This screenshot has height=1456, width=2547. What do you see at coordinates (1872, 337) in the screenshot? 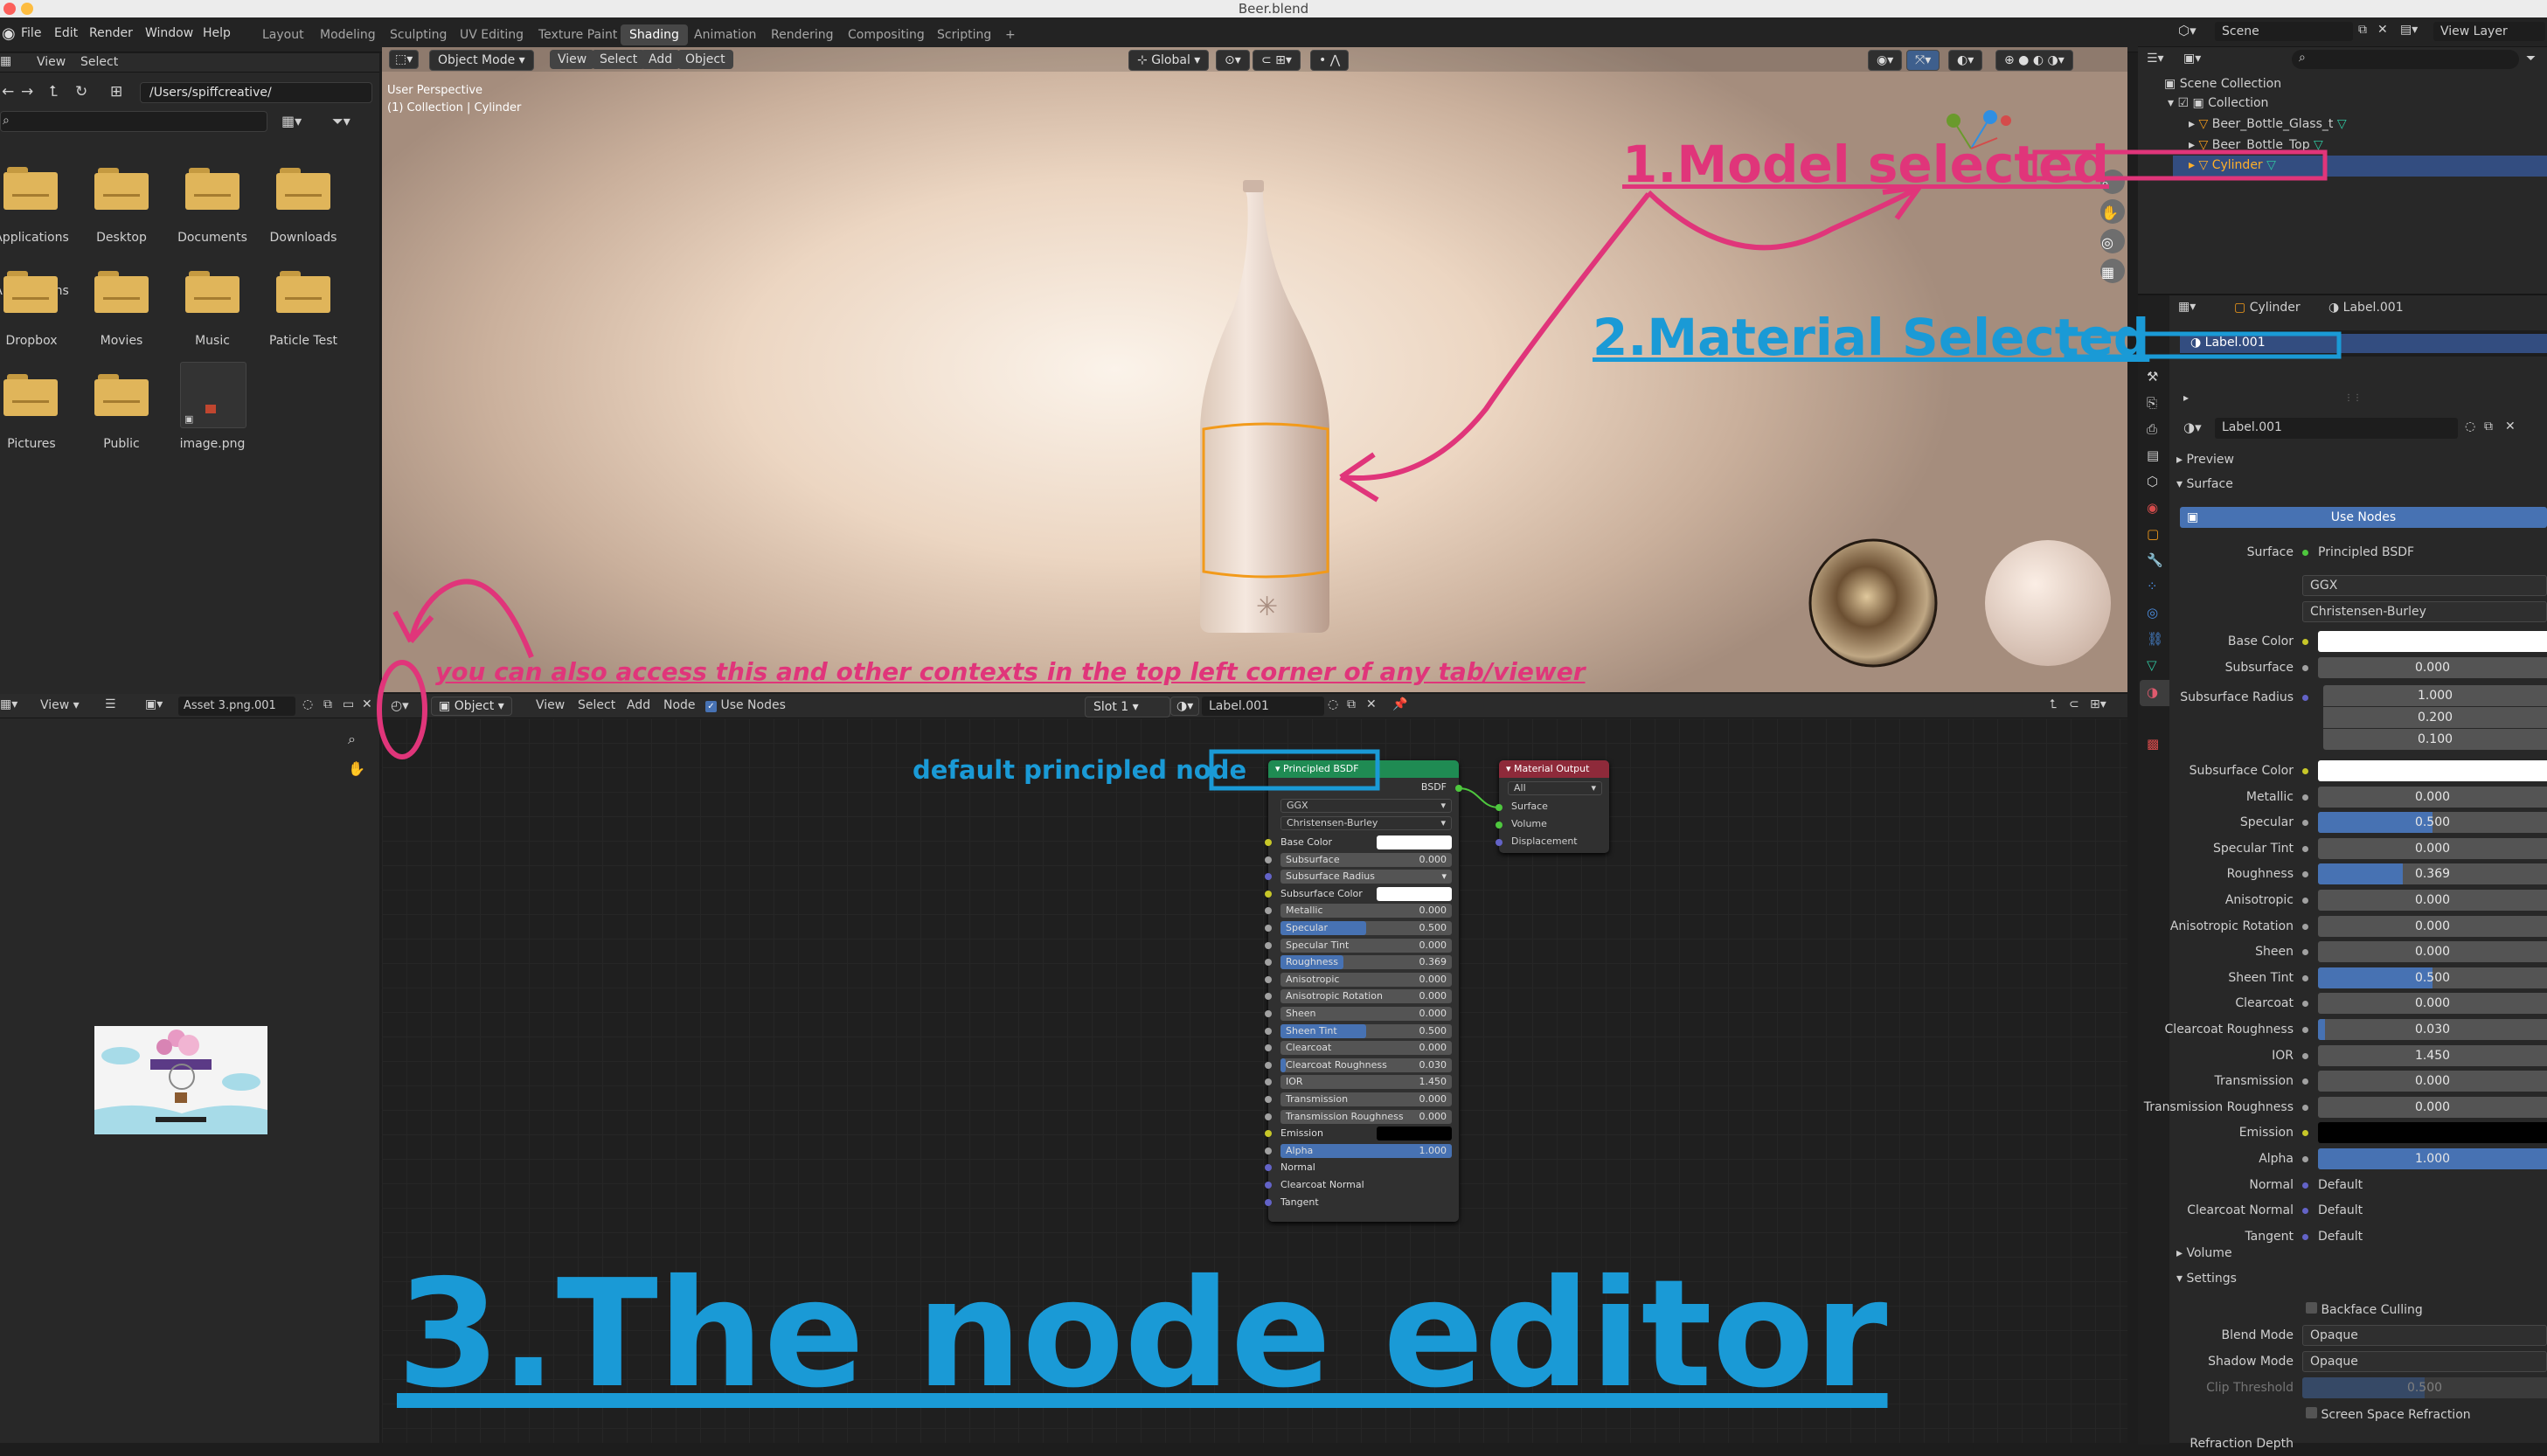
I see `annotation-material-selected: 2.Material Selected` at bounding box center [1872, 337].